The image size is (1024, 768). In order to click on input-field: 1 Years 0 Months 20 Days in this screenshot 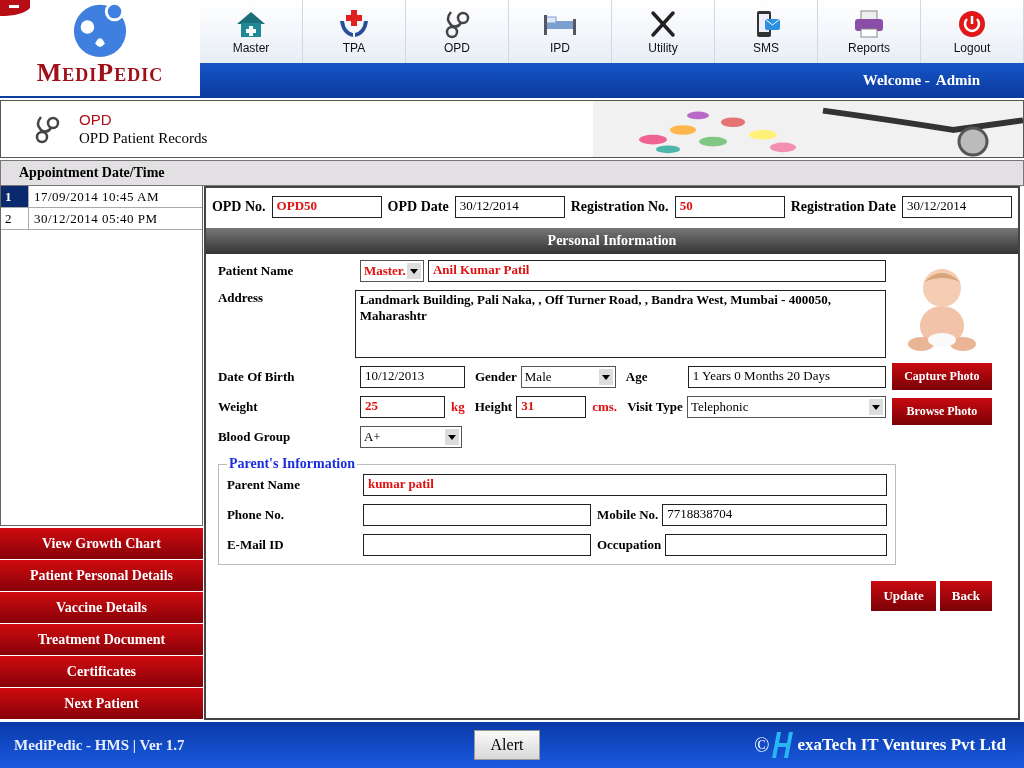, I will do `click(786, 377)`.